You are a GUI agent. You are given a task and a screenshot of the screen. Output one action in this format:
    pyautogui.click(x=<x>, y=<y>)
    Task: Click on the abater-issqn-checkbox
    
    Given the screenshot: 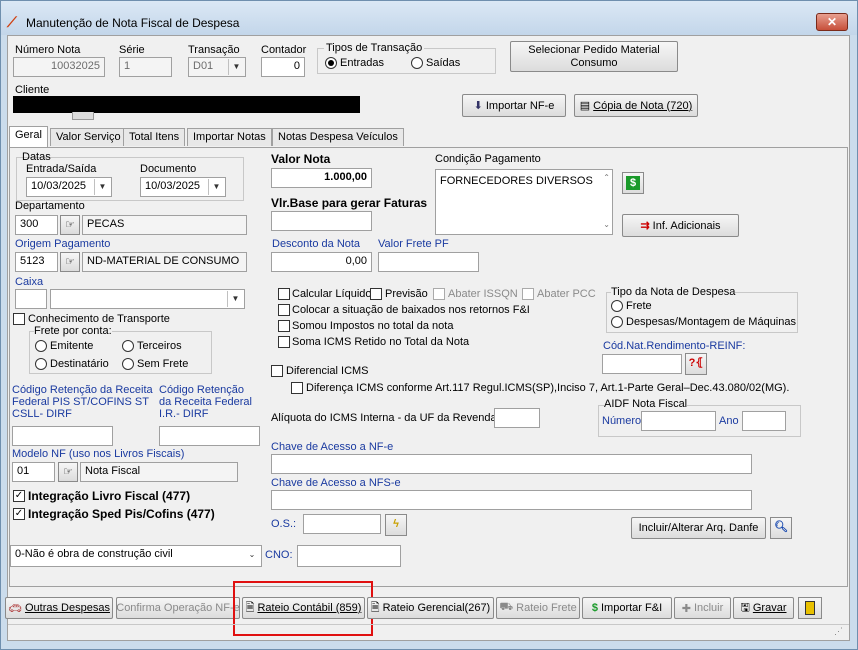 What is the action you would take?
    pyautogui.click(x=439, y=294)
    